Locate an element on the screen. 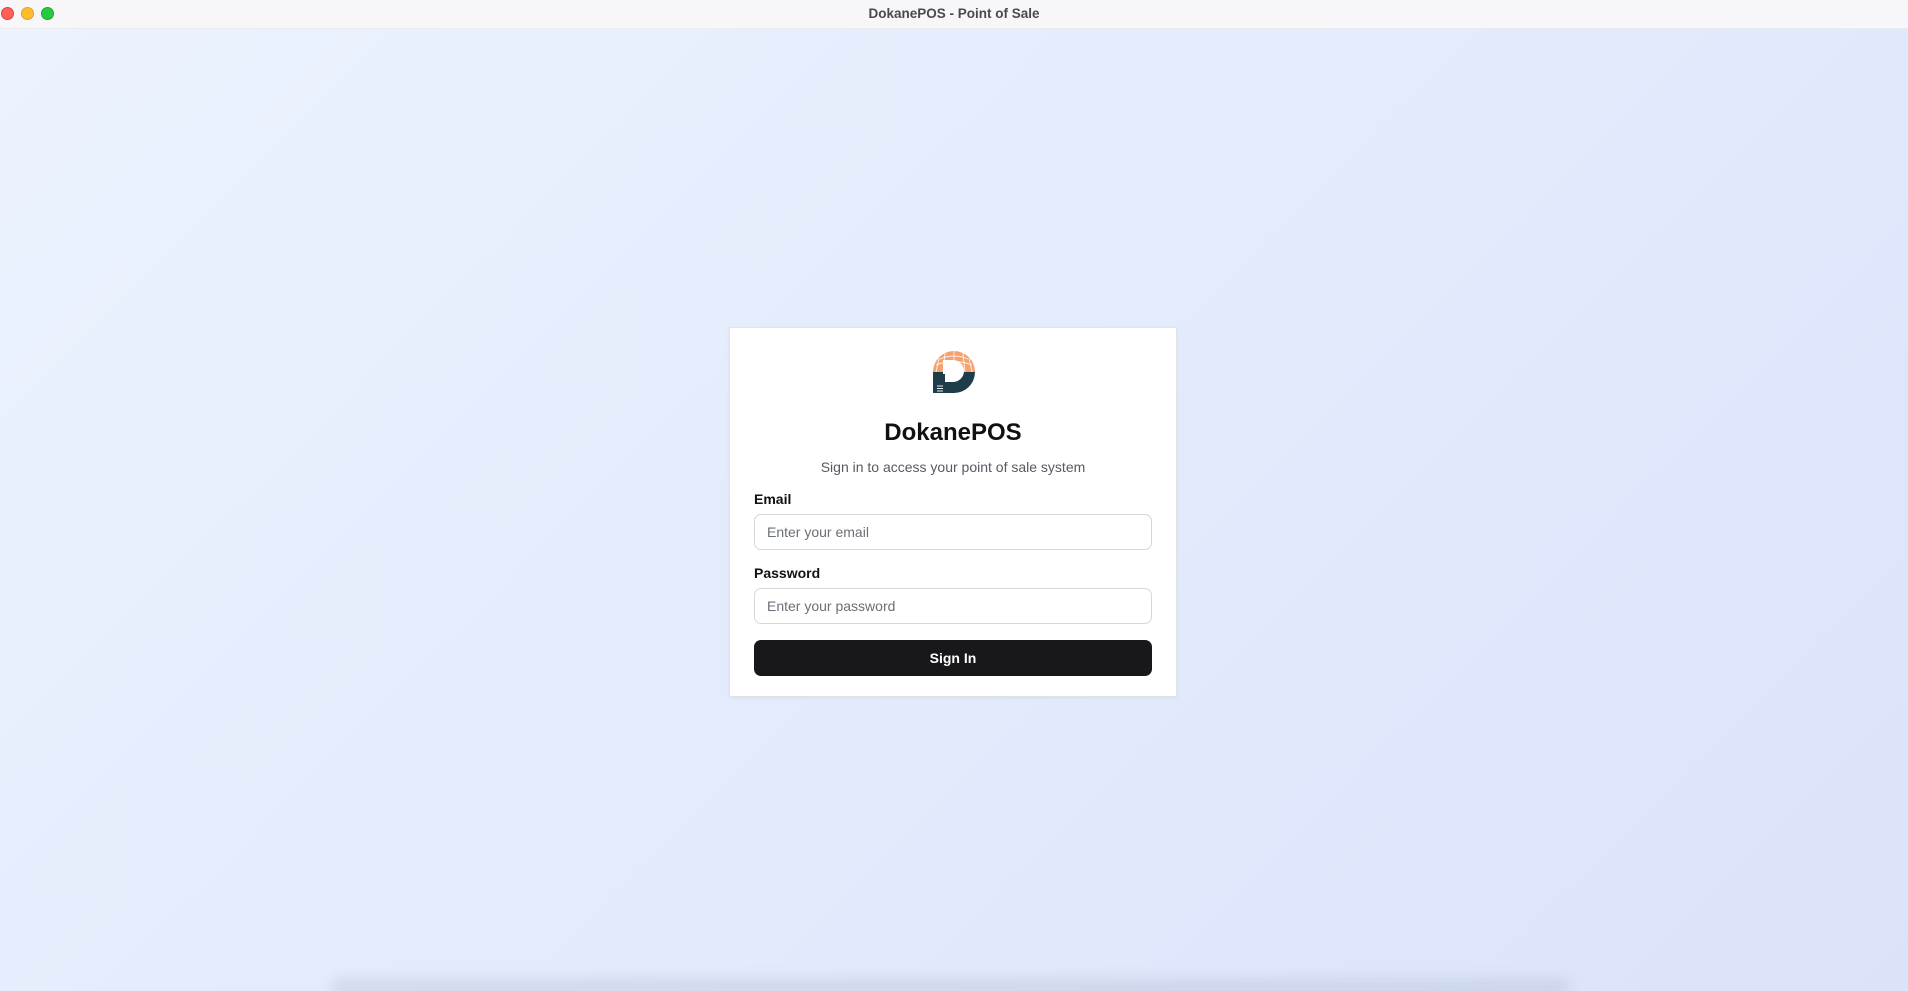  dock-shadow is located at coordinates (950, 984).